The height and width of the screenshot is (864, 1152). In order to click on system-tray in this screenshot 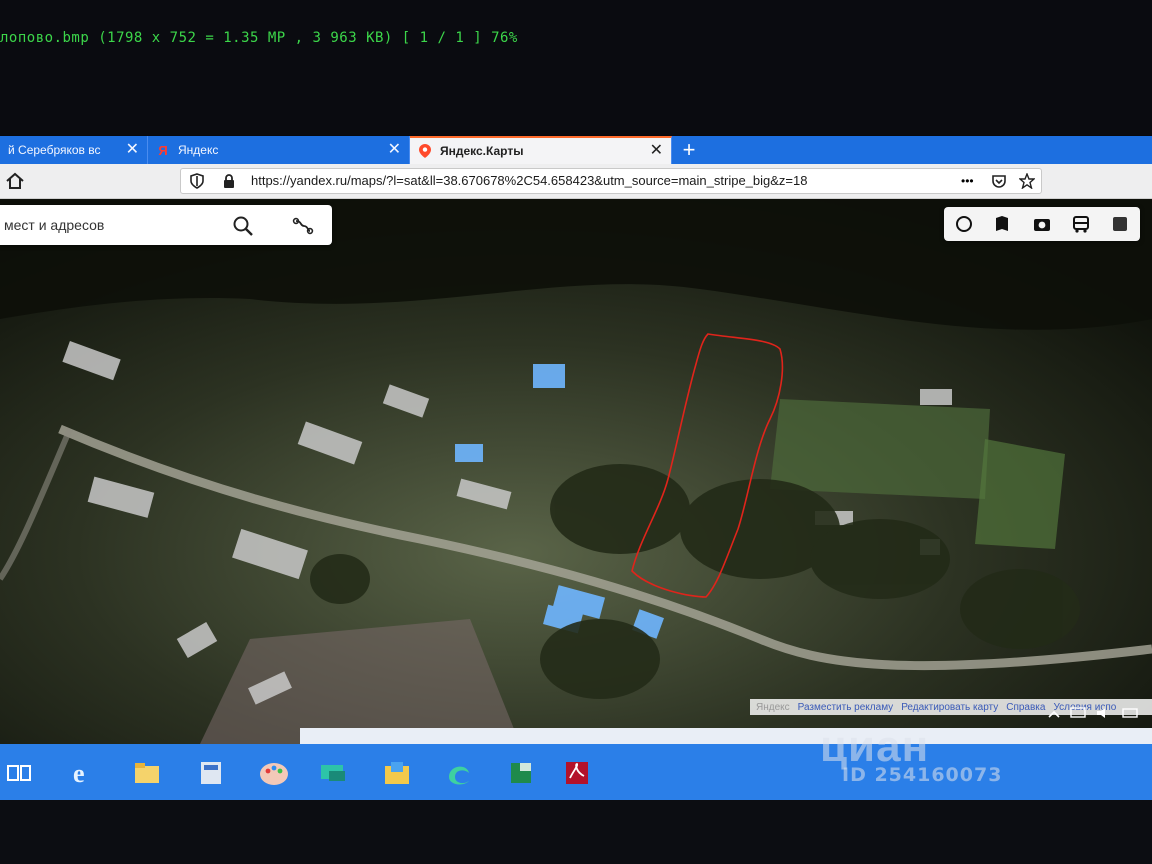, I will do `click(1098, 714)`.